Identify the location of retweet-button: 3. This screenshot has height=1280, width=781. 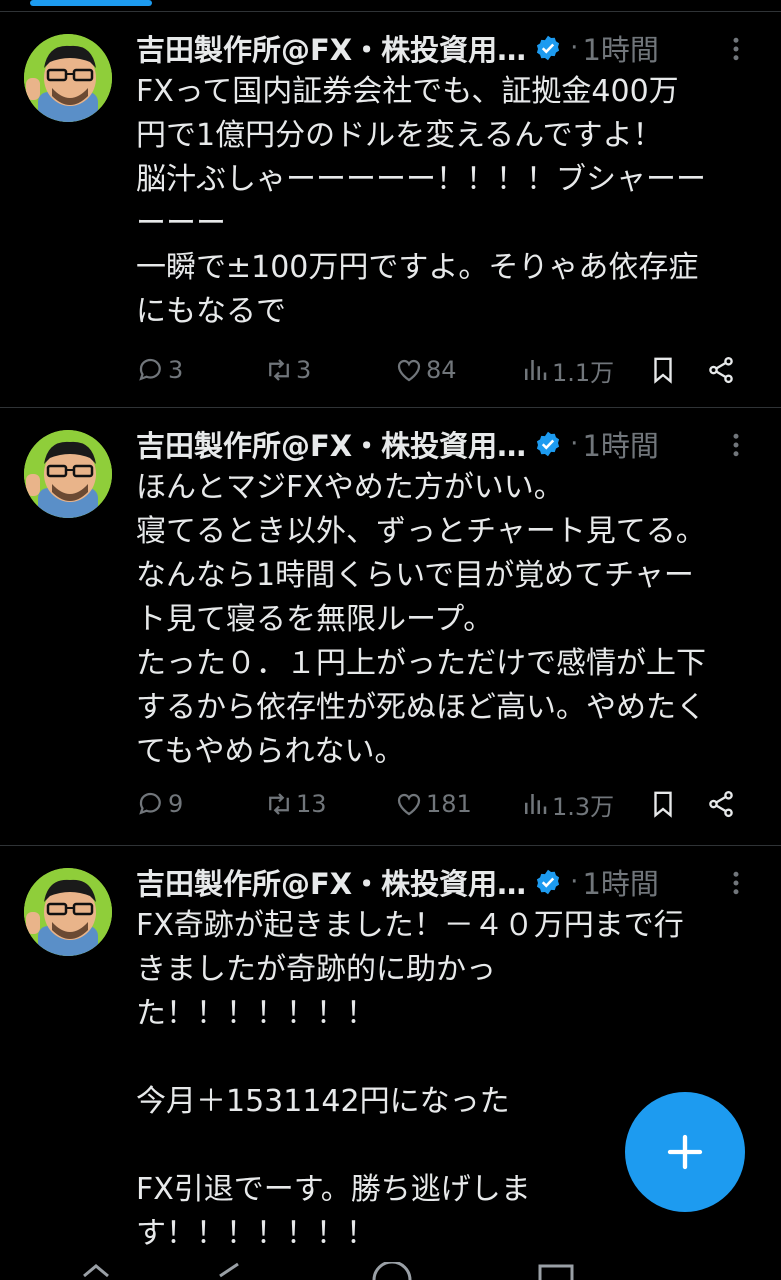
(287, 370).